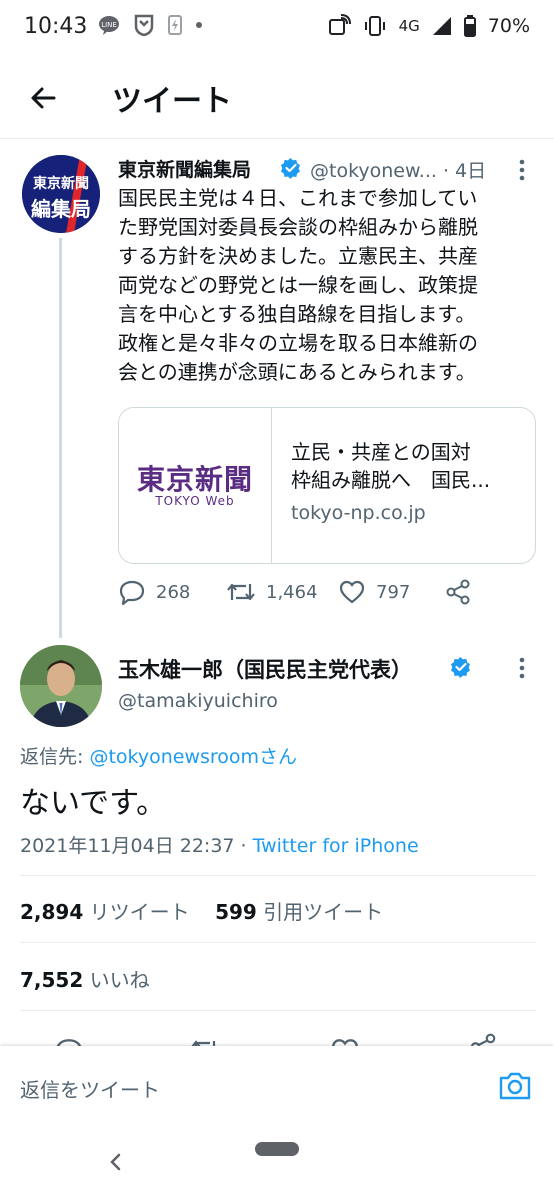  I want to click on line-icon: LINE, so click(109, 25).